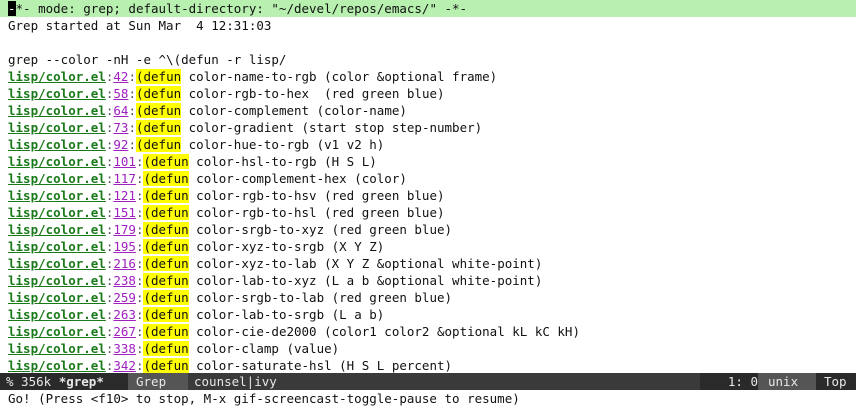  What do you see at coordinates (124, 178) in the screenshot?
I see `result-line-number-link: 117` at bounding box center [124, 178].